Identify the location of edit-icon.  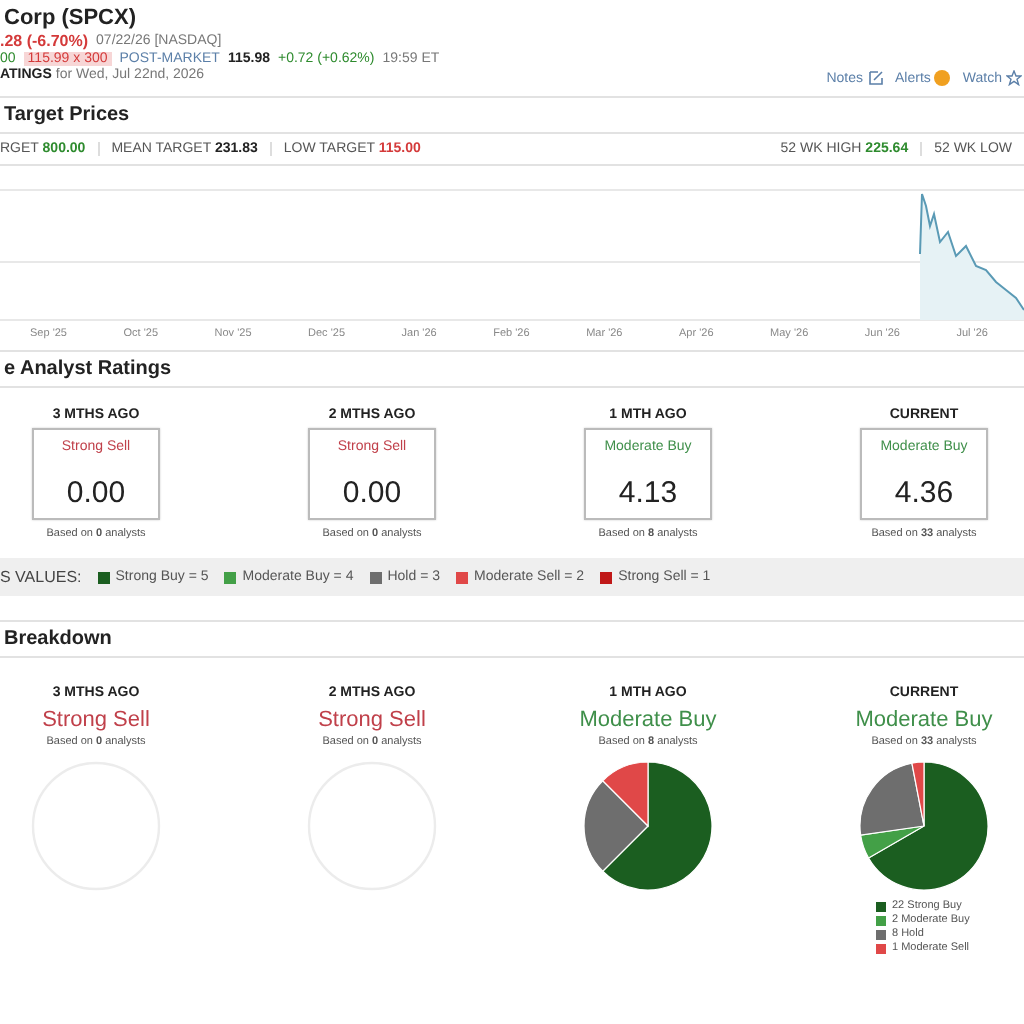
(875, 78).